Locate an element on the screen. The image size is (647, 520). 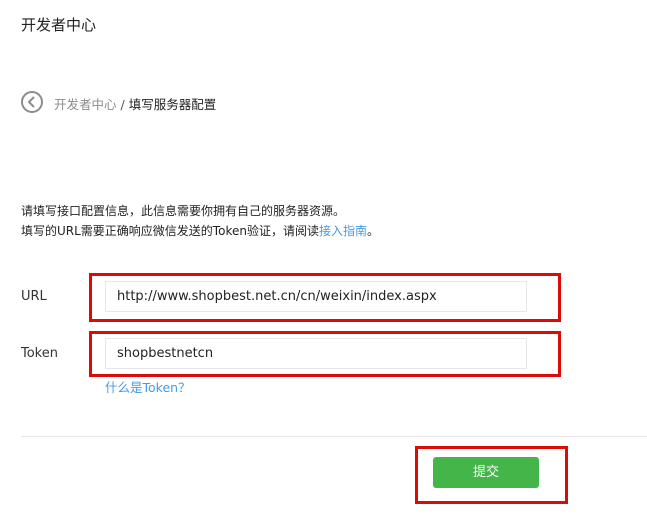
what-is-token-link: 什么是Token？ is located at coordinates (148, 386).